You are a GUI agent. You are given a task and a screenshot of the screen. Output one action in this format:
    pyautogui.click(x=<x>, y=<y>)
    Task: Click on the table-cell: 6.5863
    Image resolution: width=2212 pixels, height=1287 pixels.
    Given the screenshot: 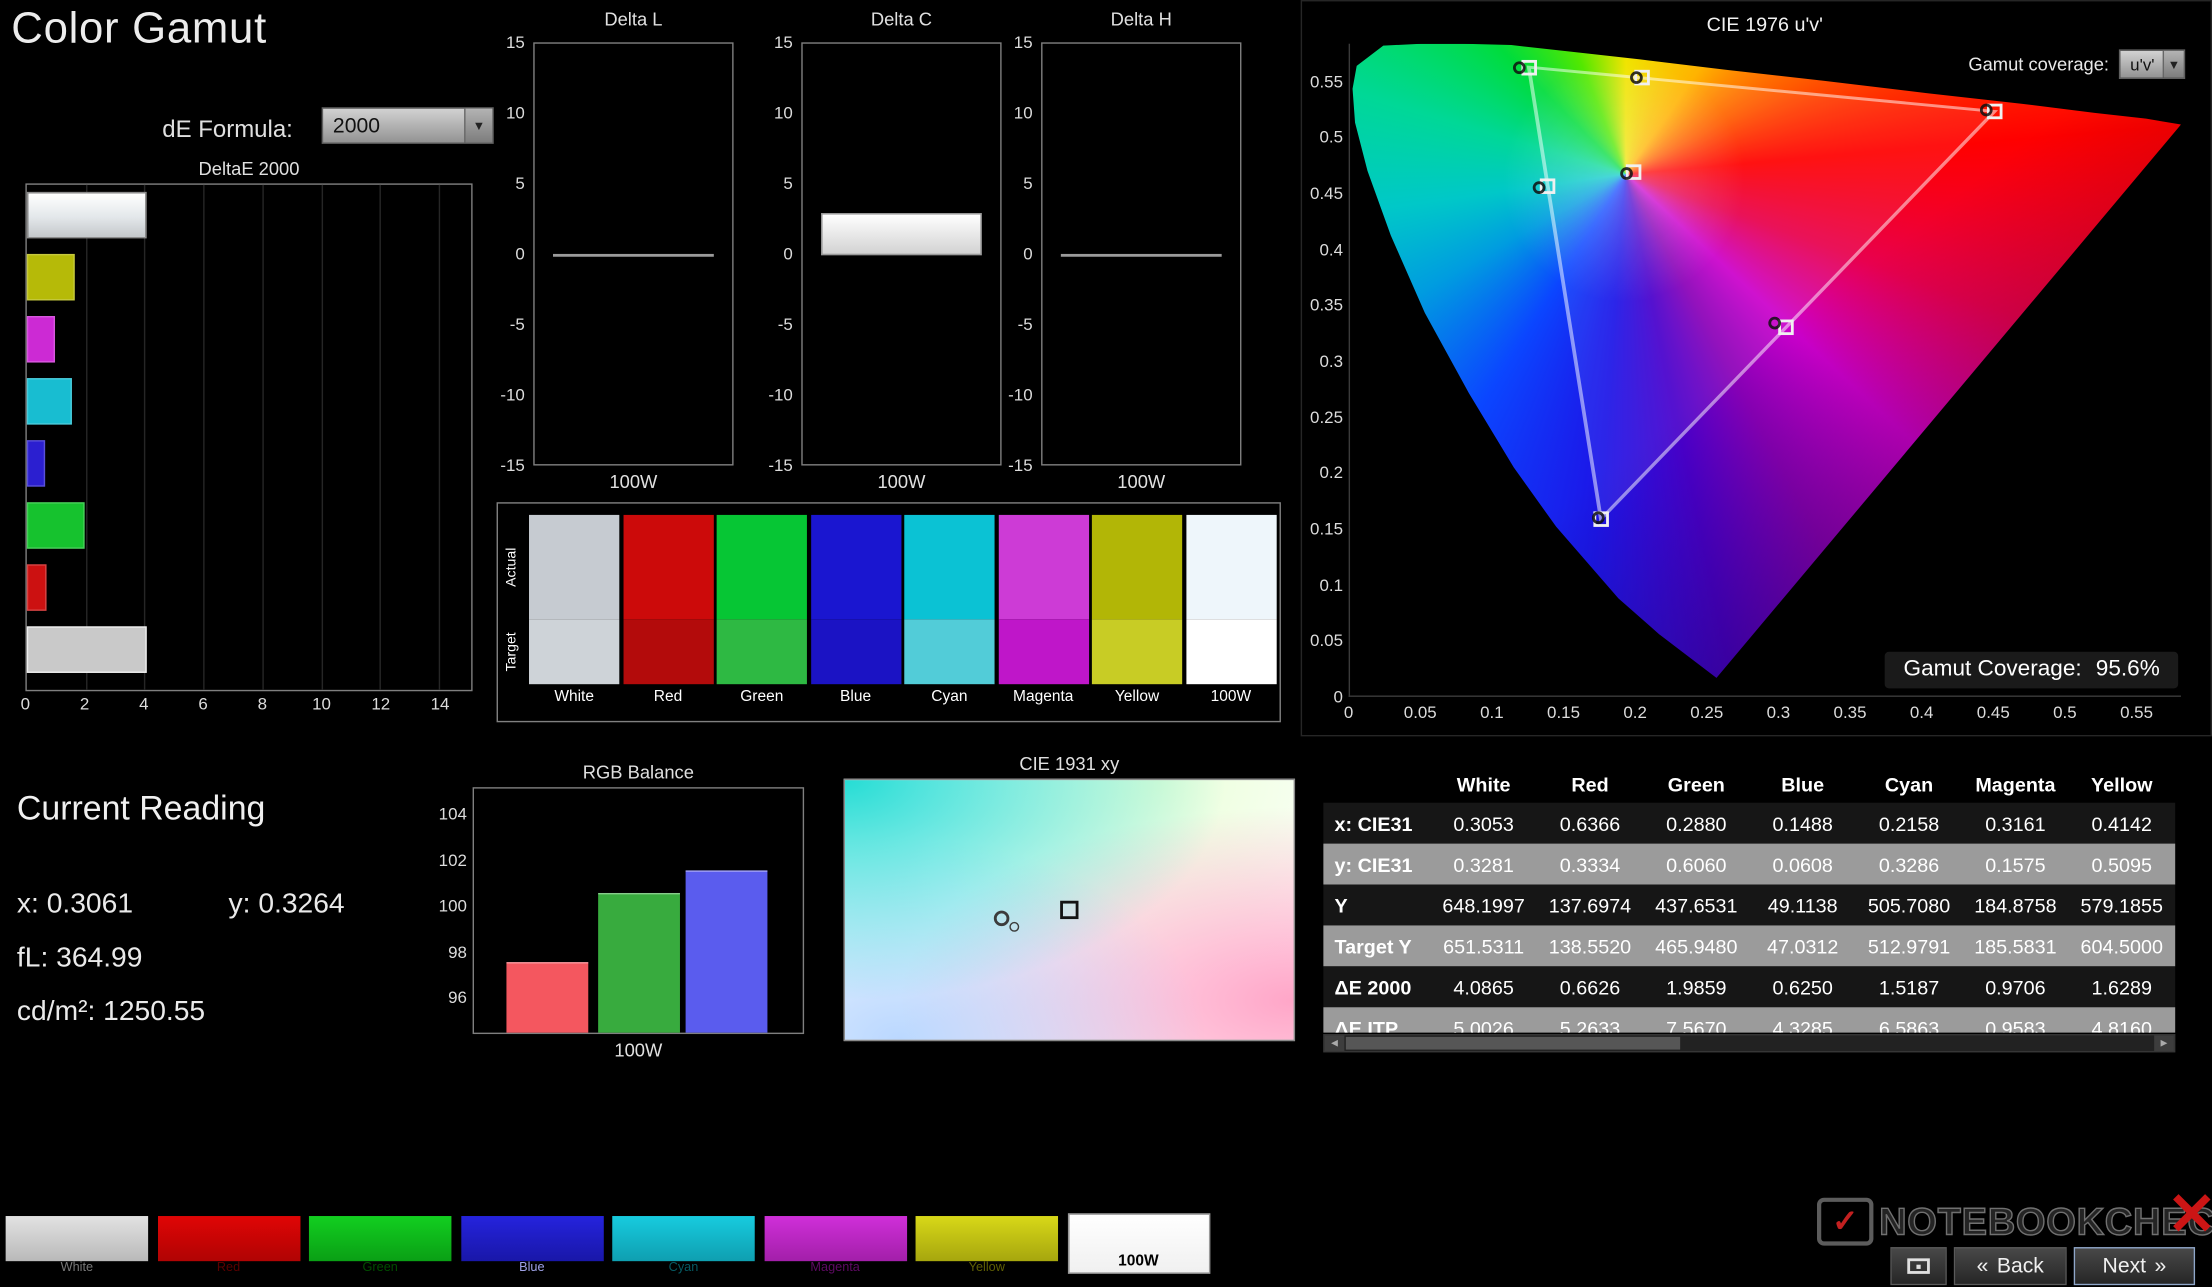 What is the action you would take?
    pyautogui.click(x=1909, y=1024)
    